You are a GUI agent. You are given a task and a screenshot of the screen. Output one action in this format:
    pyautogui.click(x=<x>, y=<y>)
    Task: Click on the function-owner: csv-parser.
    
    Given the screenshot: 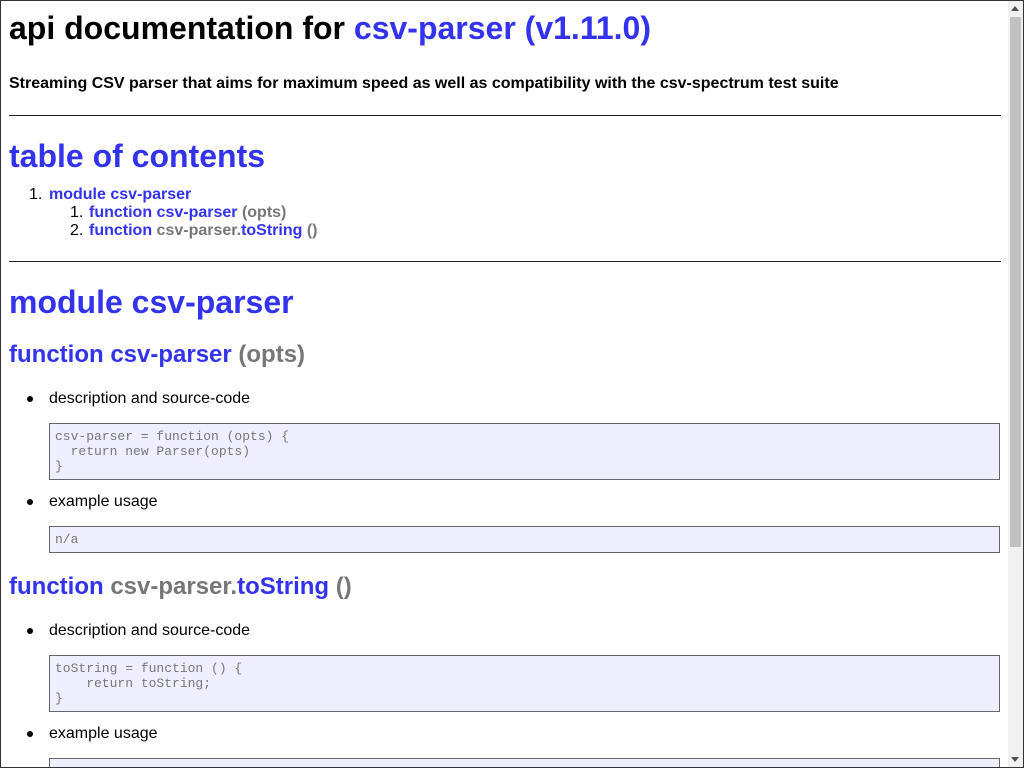 What is the action you would take?
    pyautogui.click(x=174, y=586)
    